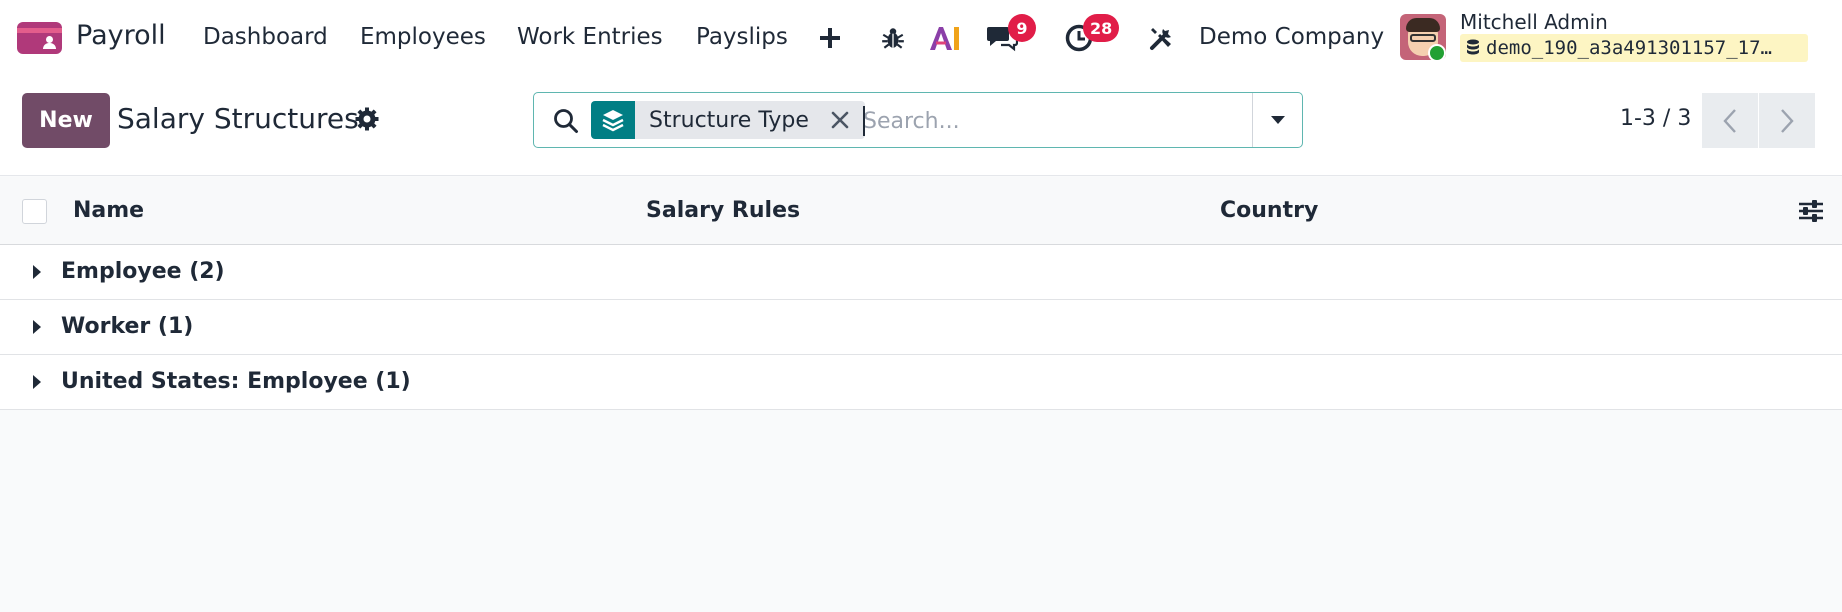  Describe the element at coordinates (1811, 211) in the screenshot. I see `optional-columns-icon` at that location.